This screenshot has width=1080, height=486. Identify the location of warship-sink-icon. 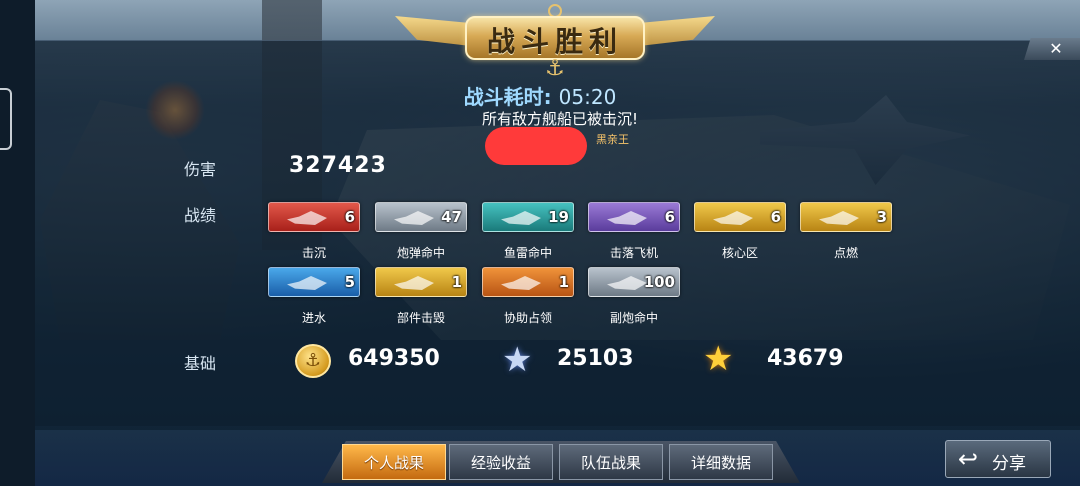
(307, 218).